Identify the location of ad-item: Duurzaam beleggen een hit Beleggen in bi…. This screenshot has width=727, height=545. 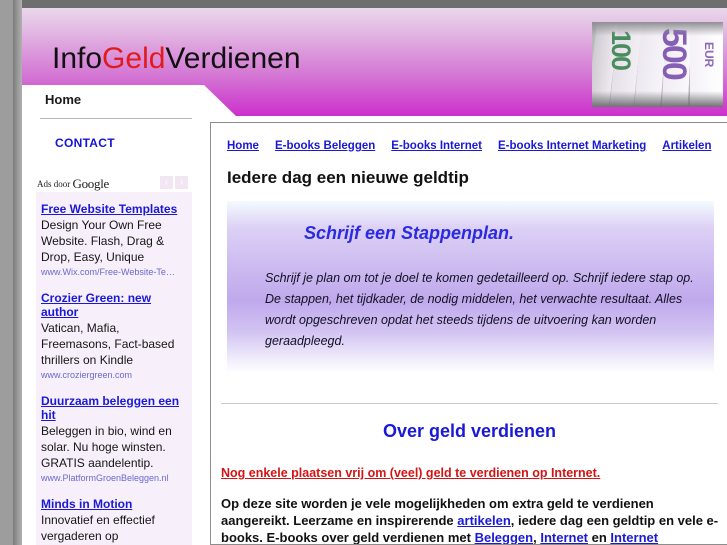
(114, 439).